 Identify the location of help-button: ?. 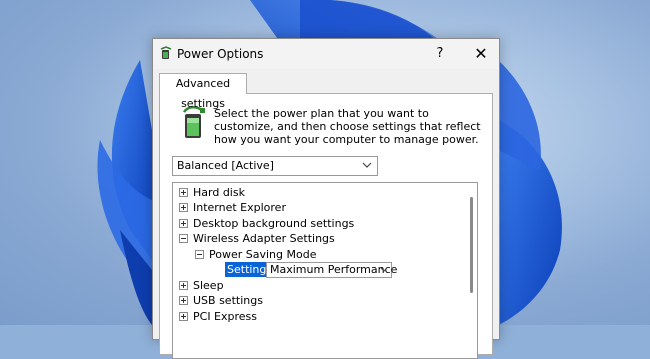
(440, 54).